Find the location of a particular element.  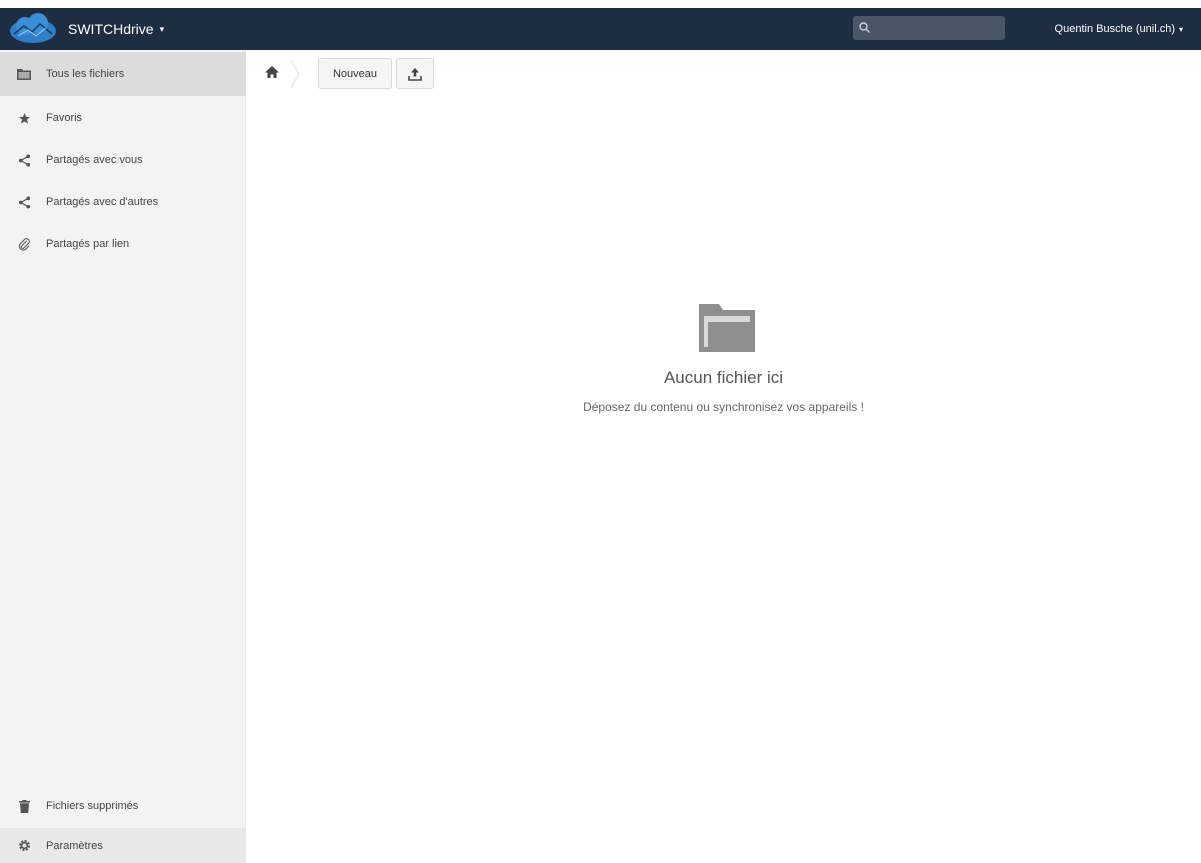

breadcrumb-separator-icon is located at coordinates (295, 74).